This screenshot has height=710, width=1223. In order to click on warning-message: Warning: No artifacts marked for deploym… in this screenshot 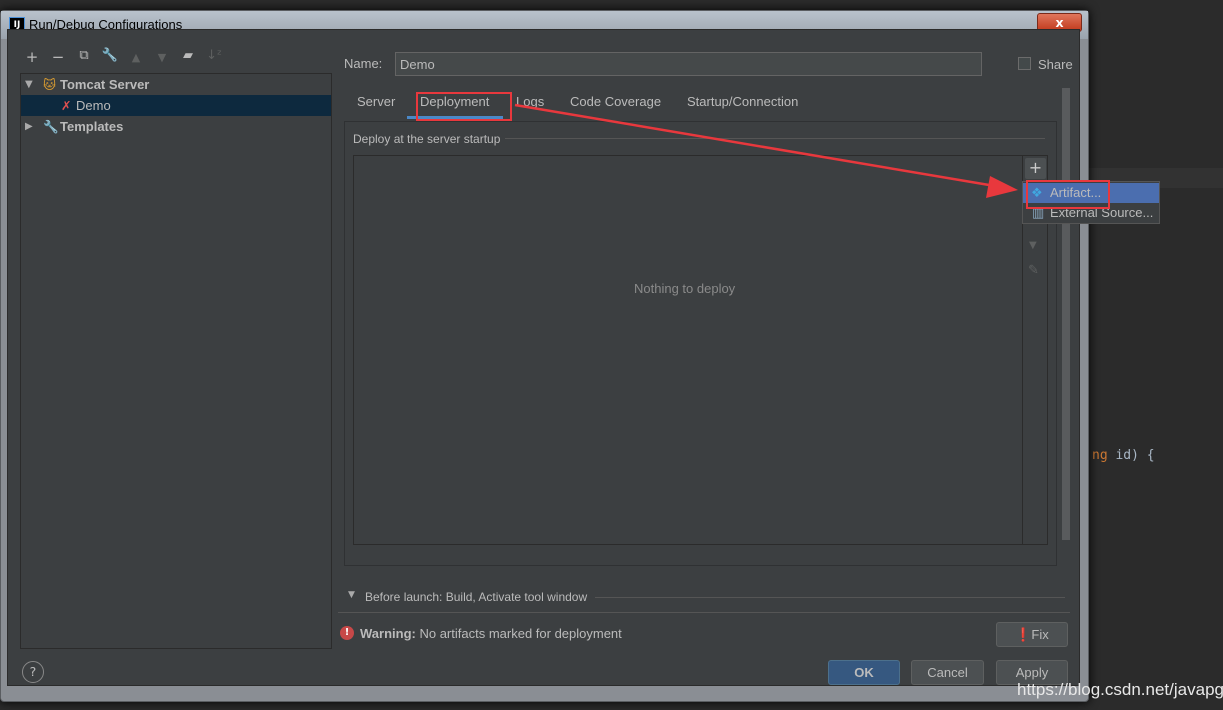, I will do `click(491, 633)`.